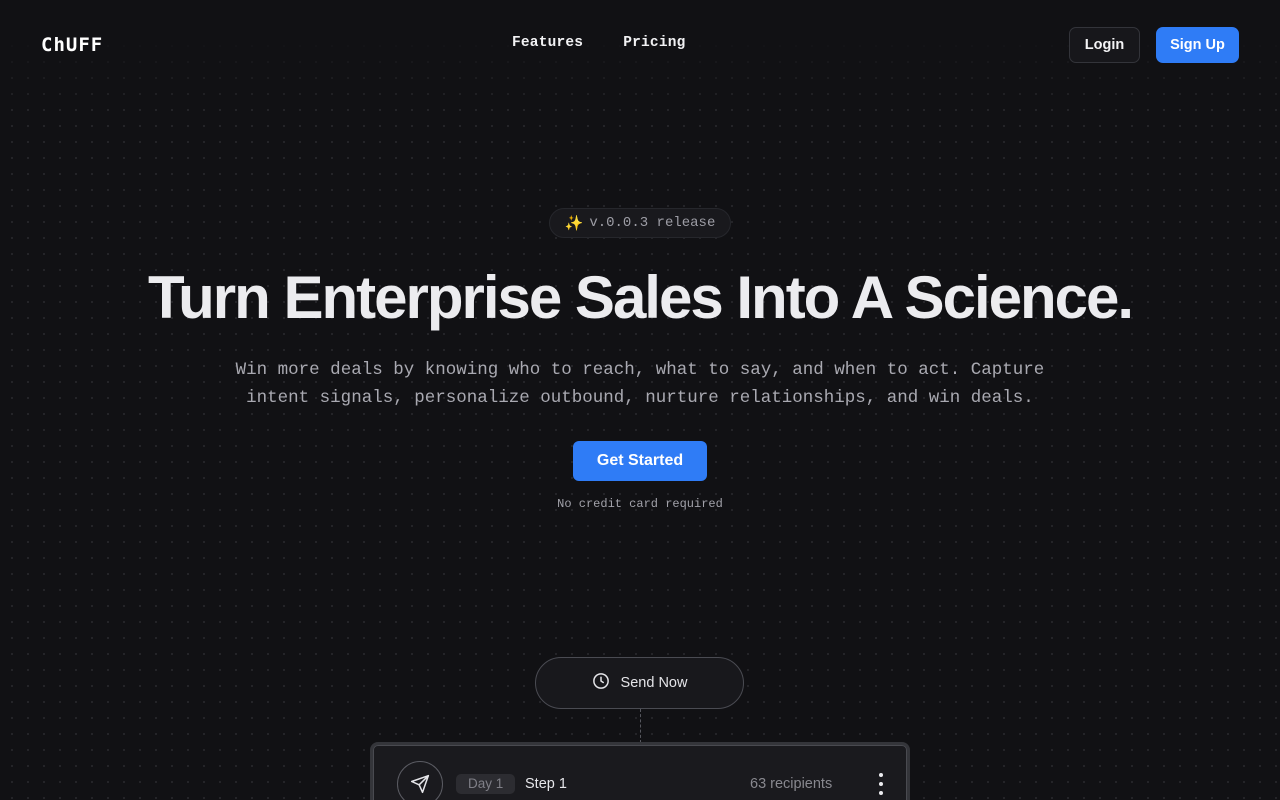 The height and width of the screenshot is (800, 1280). I want to click on more-vertical-icon, so click(881, 784).